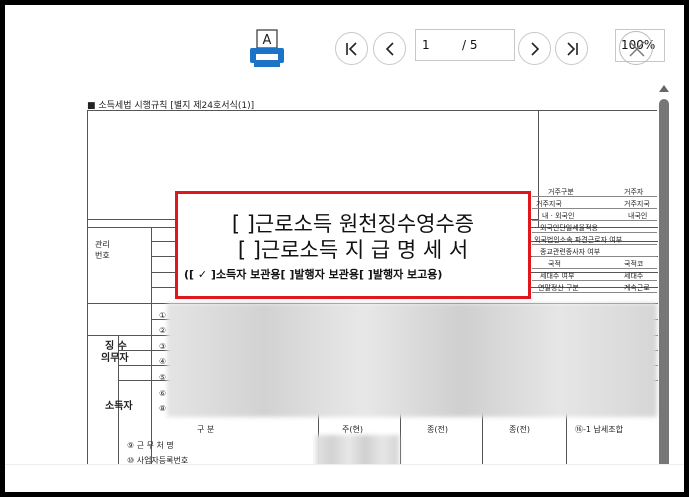 This screenshot has width=689, height=497. I want to click on field-5: ⑤, so click(163, 377).